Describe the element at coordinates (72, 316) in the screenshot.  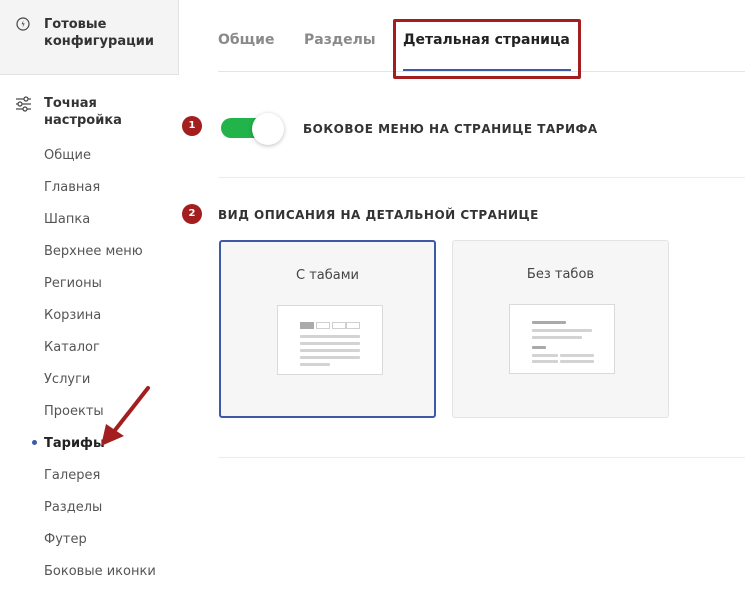
I see `sidebar-item-cart: Корзина` at that location.